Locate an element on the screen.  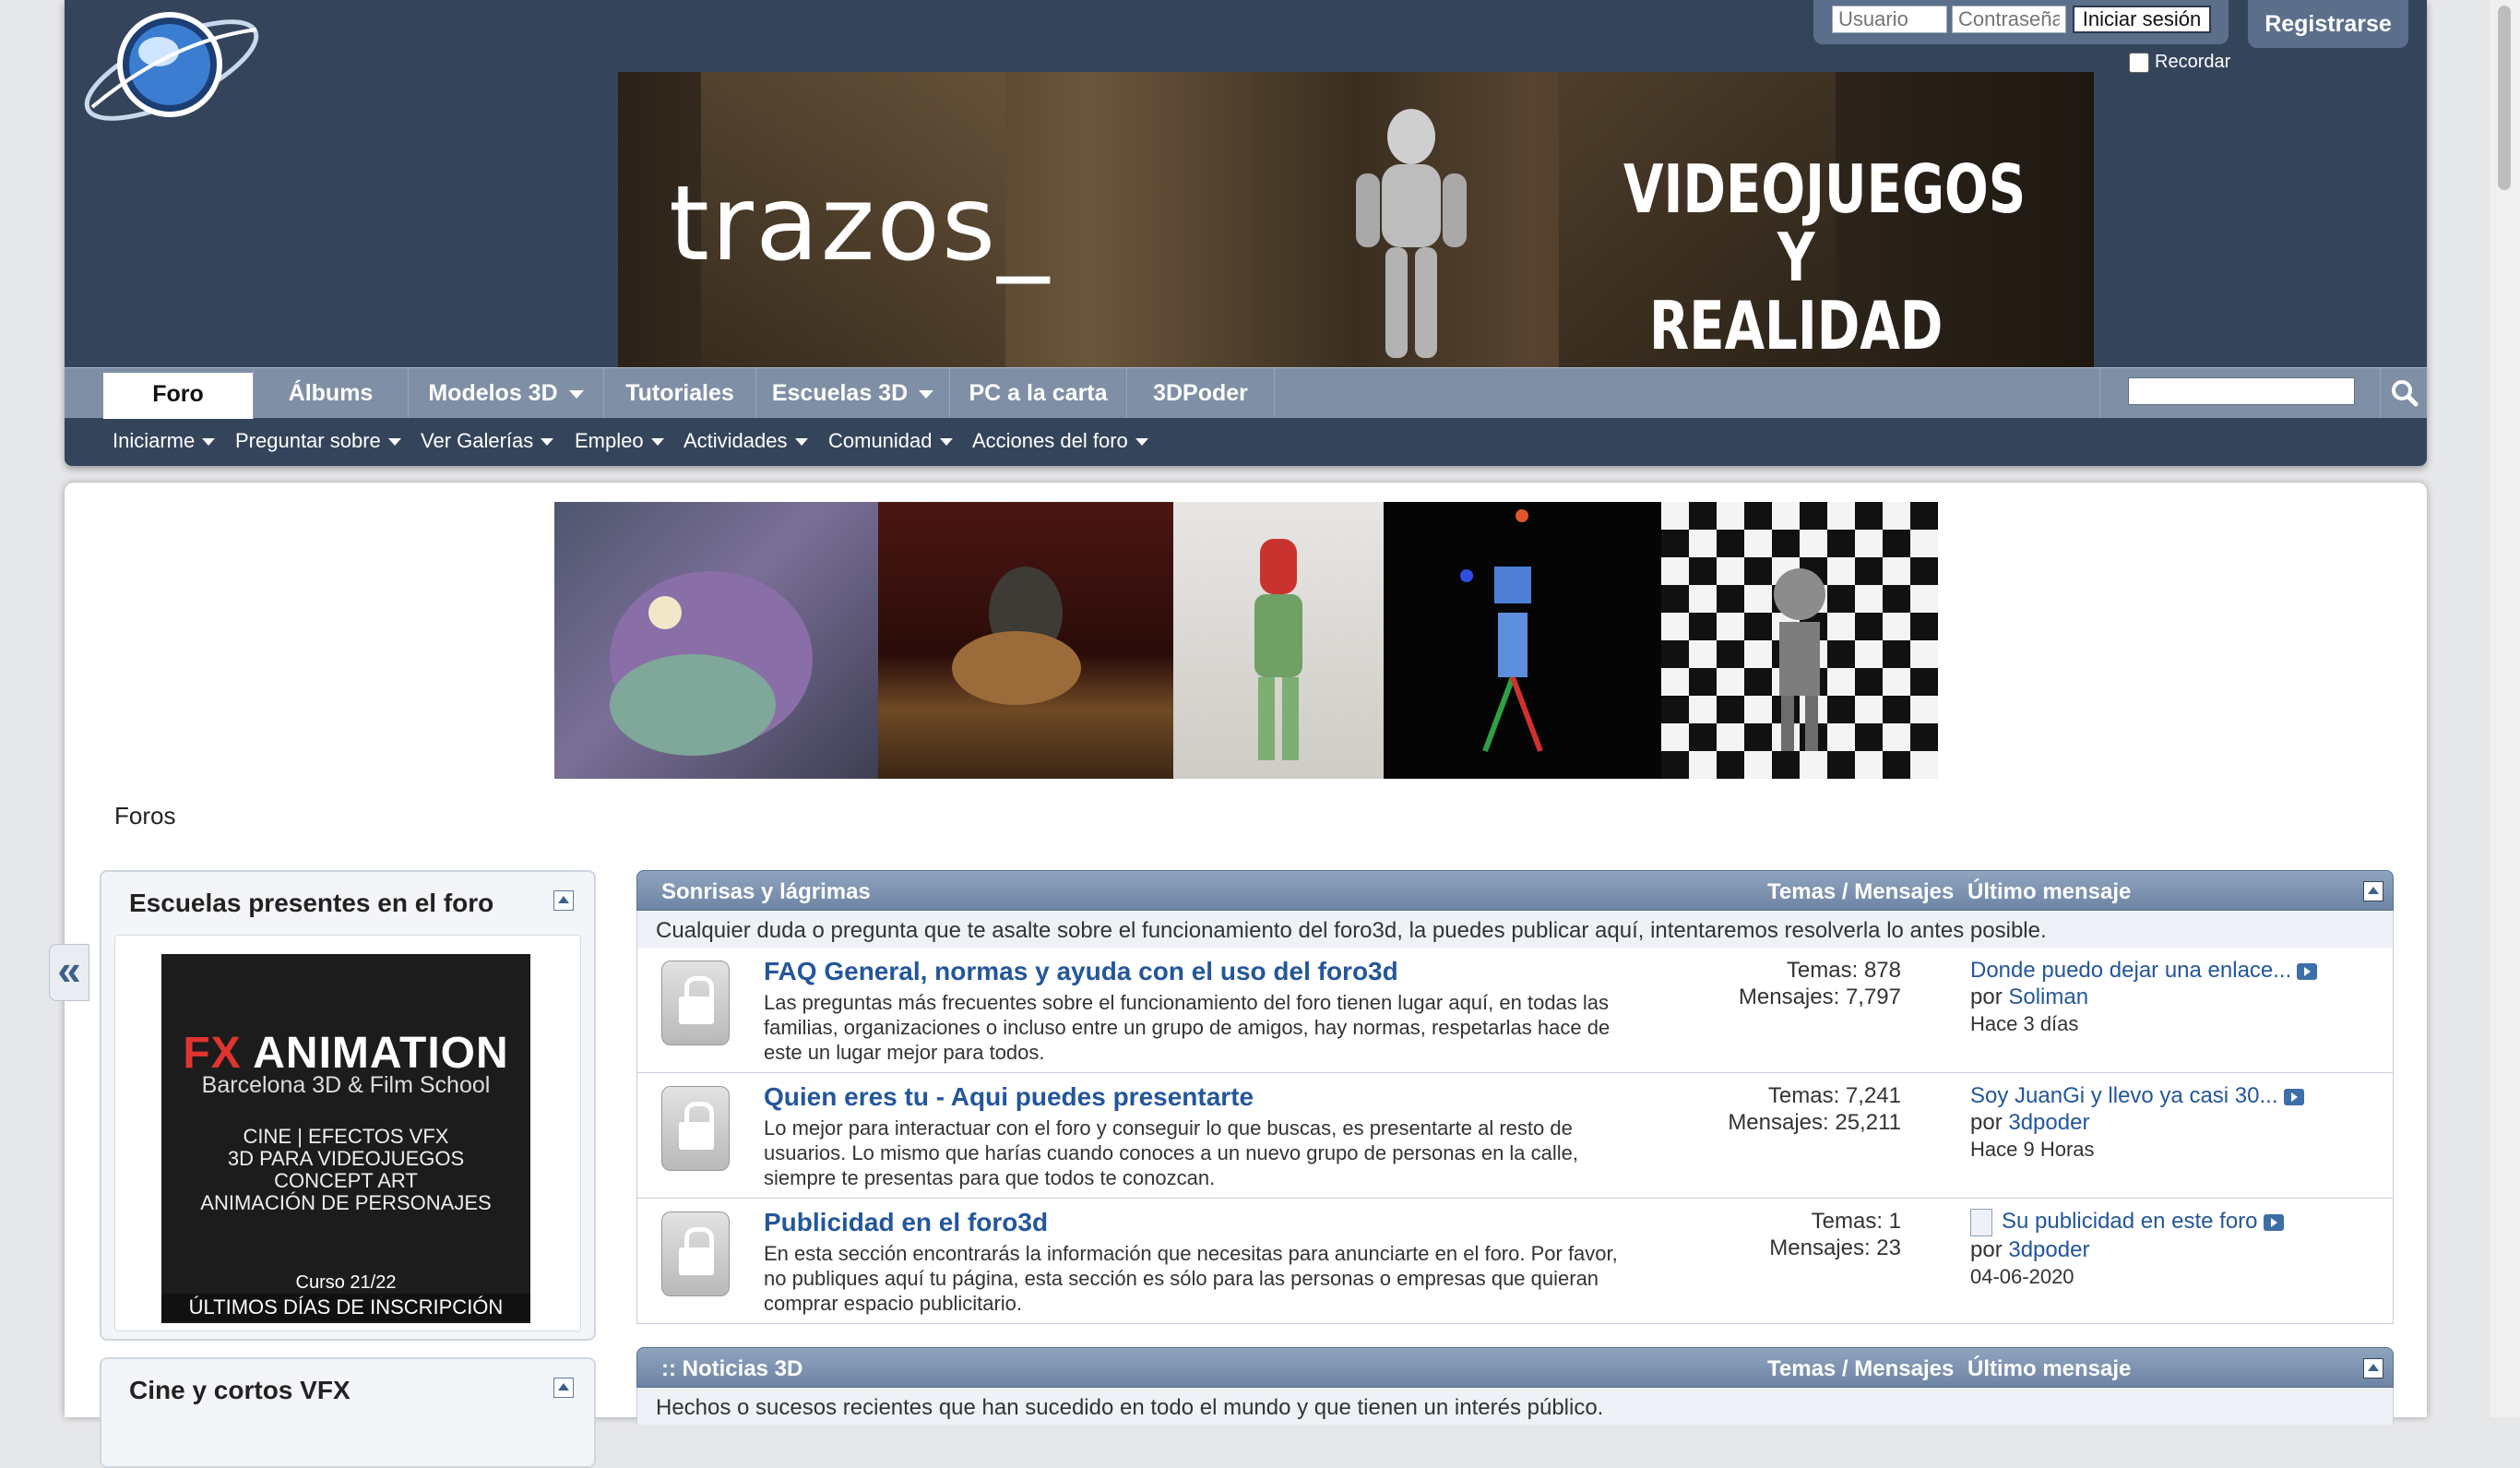
ad-line: CINE | EFECTOS VFX is located at coordinates (346, 1136).